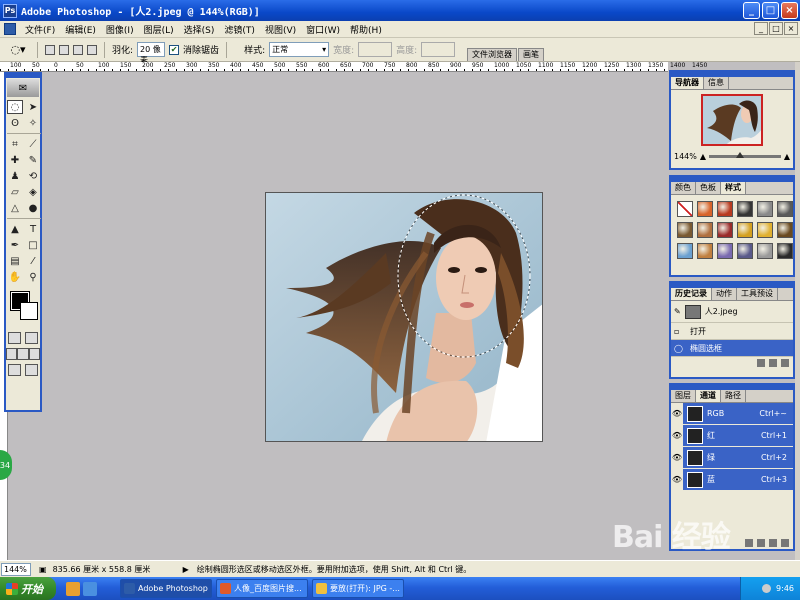  What do you see at coordinates (733, 396) in the screenshot?
I see `tab-paths: 路径` at bounding box center [733, 396].